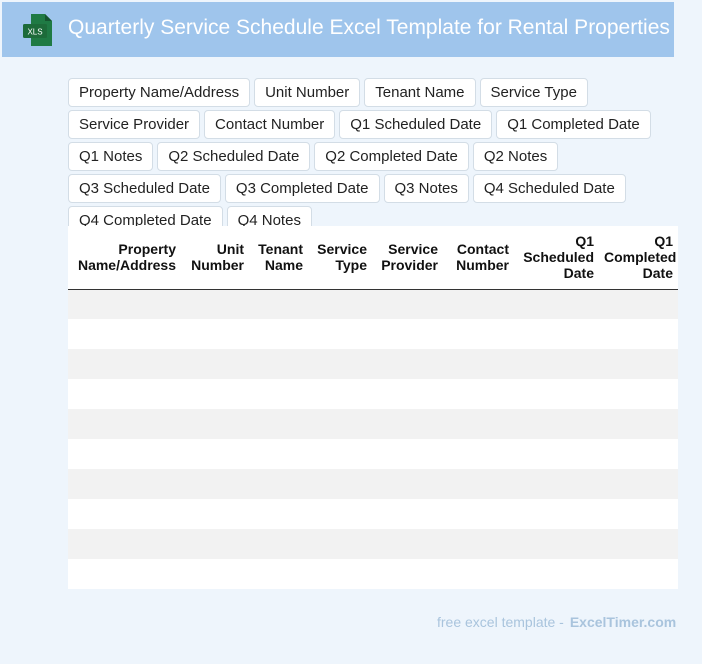 This screenshot has height=664, width=702. I want to click on field-chip: Q2 Completed Date, so click(391, 156).